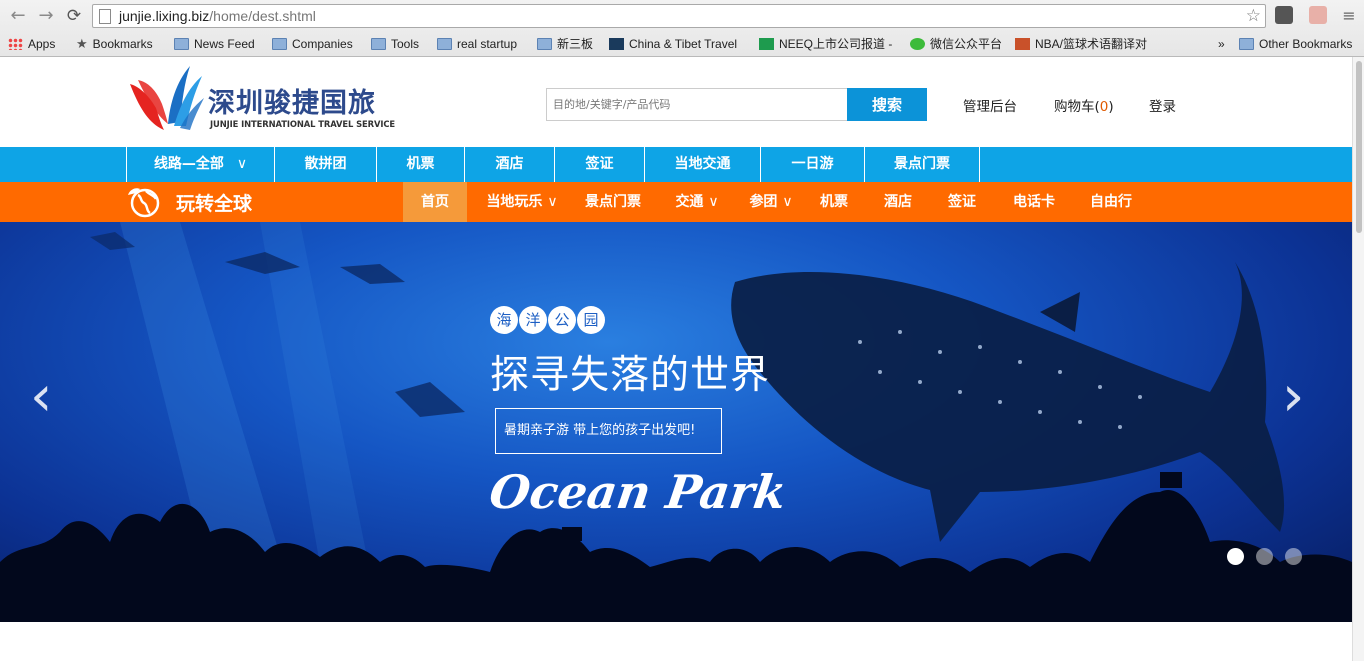  I want to click on bookmark-other: Other Bookmarks, so click(1295, 44).